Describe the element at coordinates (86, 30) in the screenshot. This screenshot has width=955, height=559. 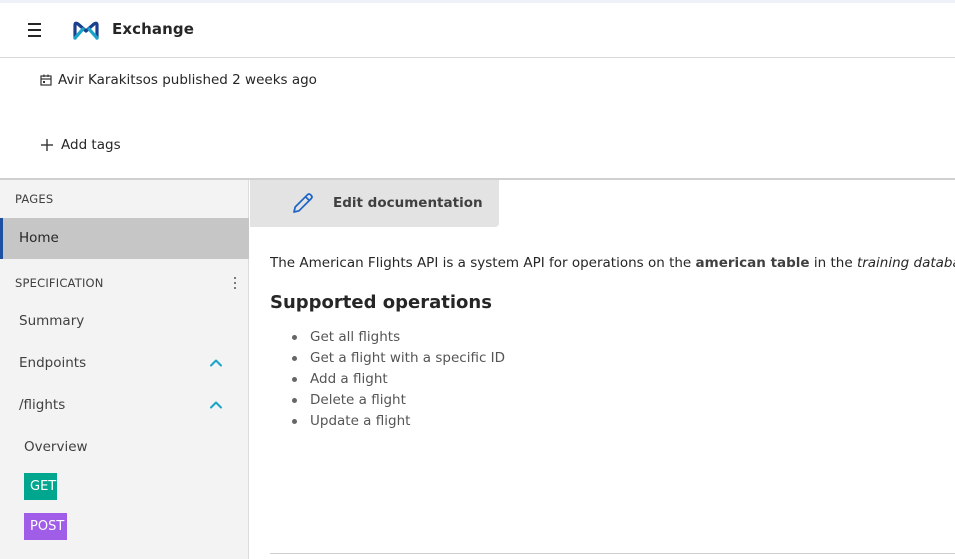
I see `mulesoft-logo-icon` at that location.